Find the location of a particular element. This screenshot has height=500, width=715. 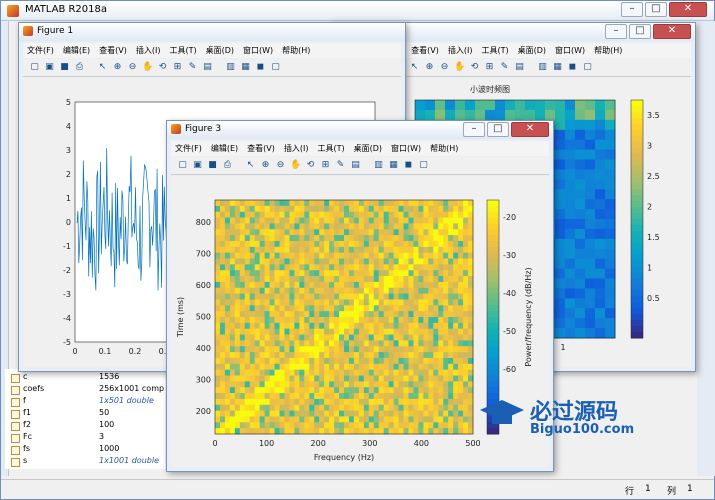

minimize-button: – is located at coordinates (632, 9).